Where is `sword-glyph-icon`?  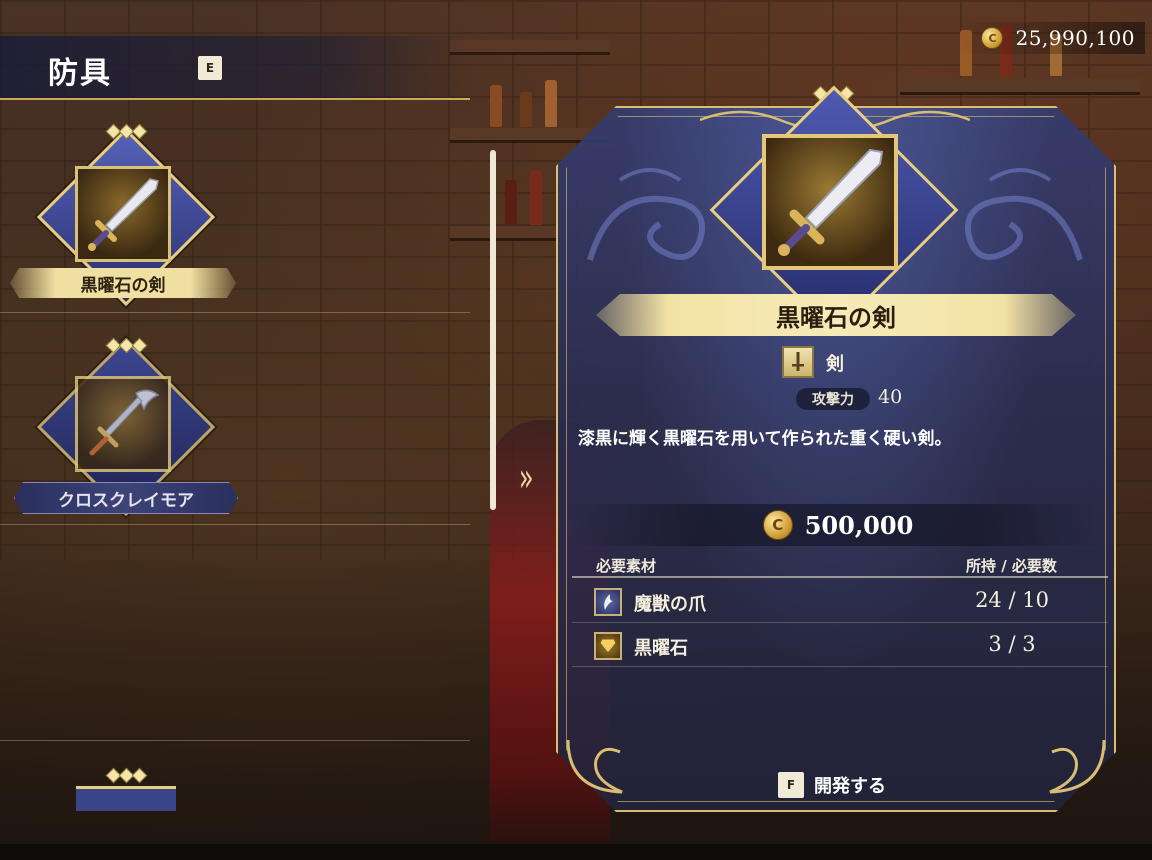 sword-glyph-icon is located at coordinates (798, 361).